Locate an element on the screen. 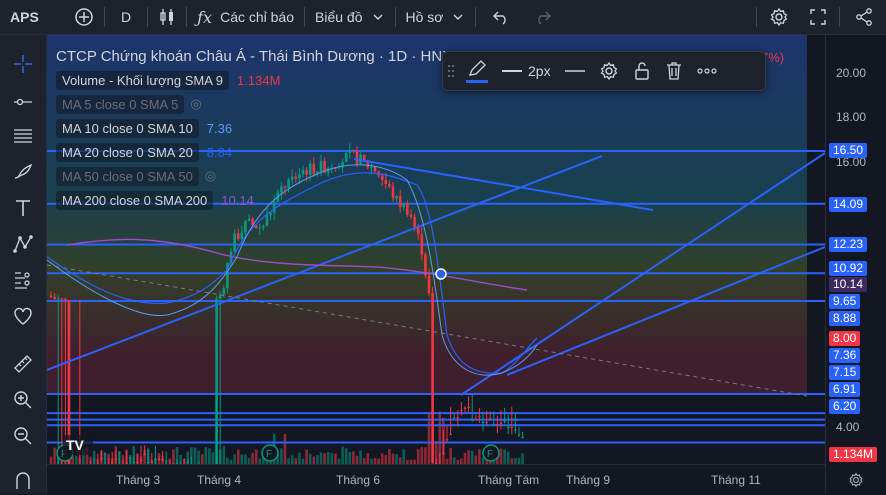 The width and height of the screenshot is (886, 495). drawing-properties-toolbar: 2px is located at coordinates (604, 71).